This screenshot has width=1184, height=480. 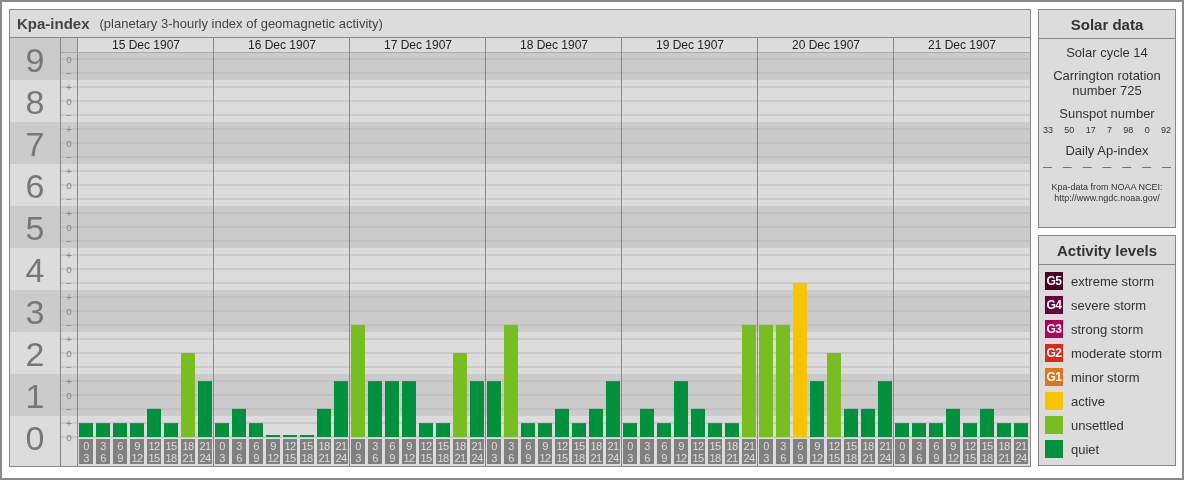 What do you see at coordinates (1107, 24) in the screenshot?
I see `panel-title: Solar data` at bounding box center [1107, 24].